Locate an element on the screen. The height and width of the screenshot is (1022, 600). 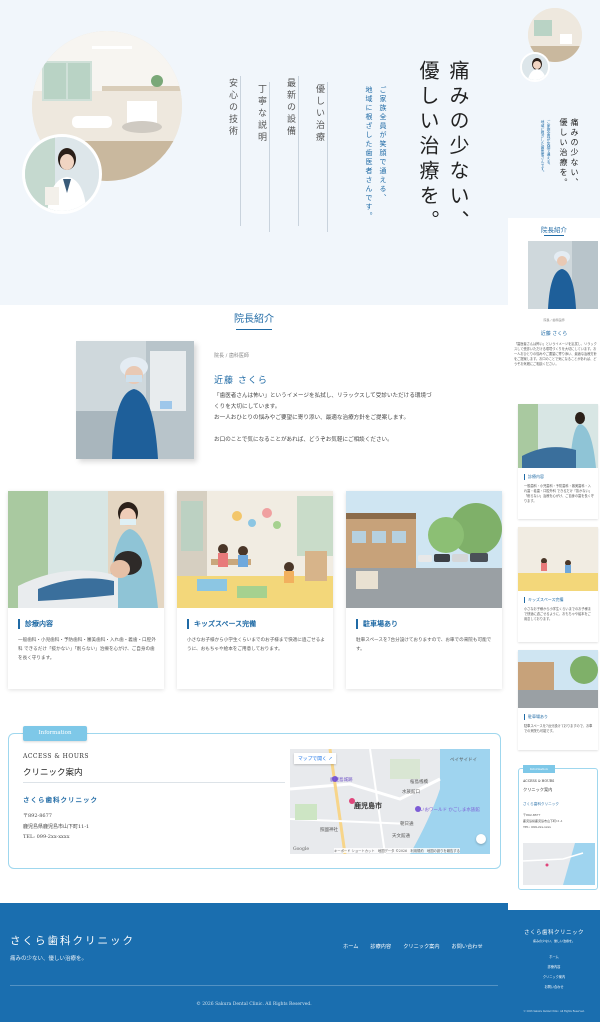
mobile-director-name: 近藤 さくら is located at coordinates (554, 334).